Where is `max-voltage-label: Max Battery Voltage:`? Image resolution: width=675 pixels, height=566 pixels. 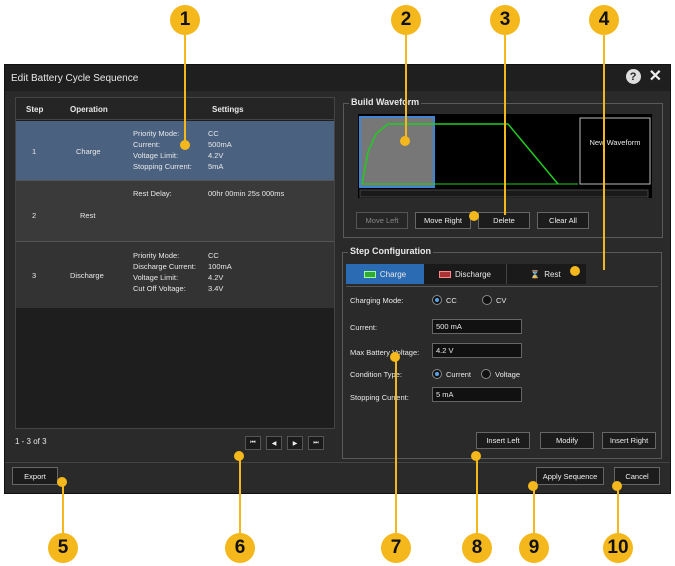
max-voltage-label: Max Battery Voltage: is located at coordinates (385, 352).